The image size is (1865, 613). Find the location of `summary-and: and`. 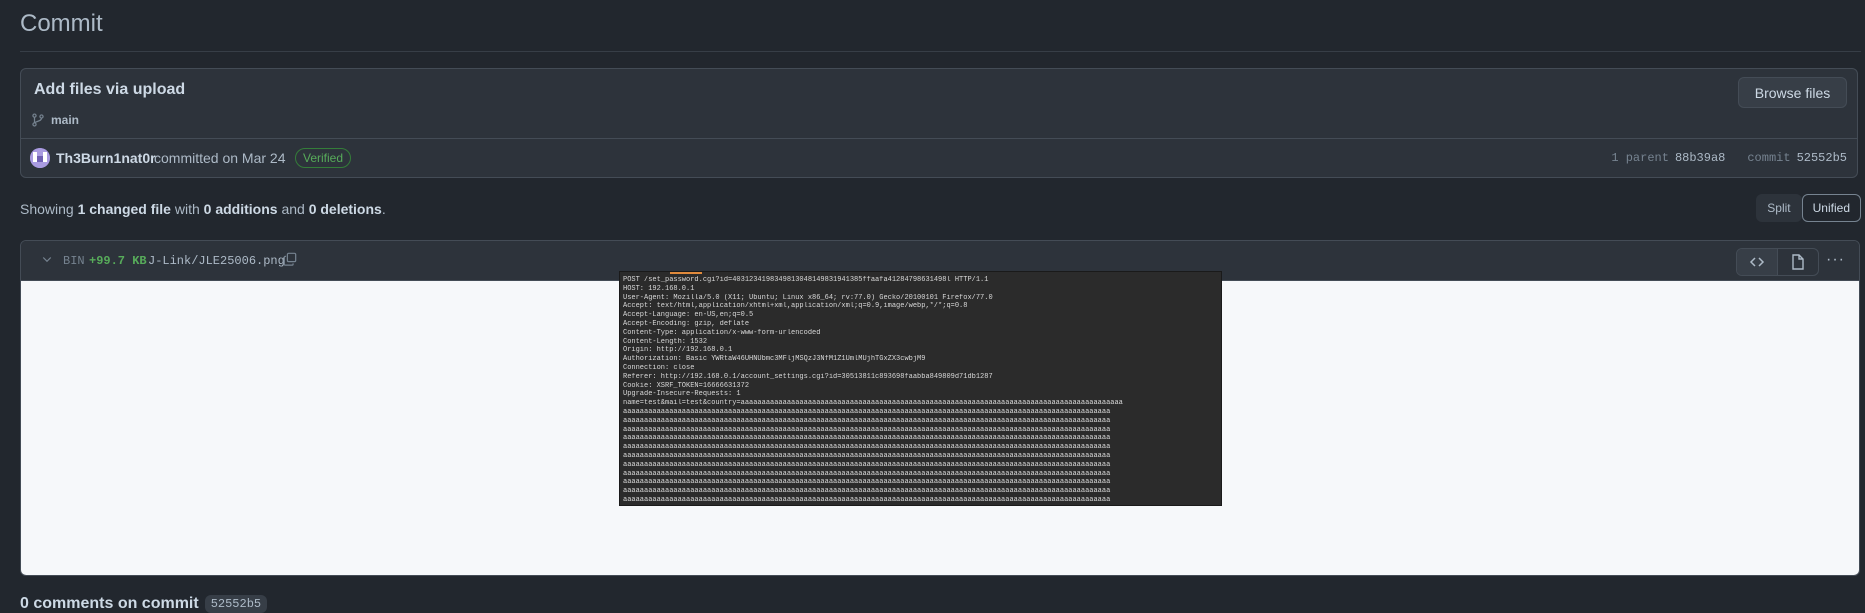

summary-and: and is located at coordinates (293, 209).